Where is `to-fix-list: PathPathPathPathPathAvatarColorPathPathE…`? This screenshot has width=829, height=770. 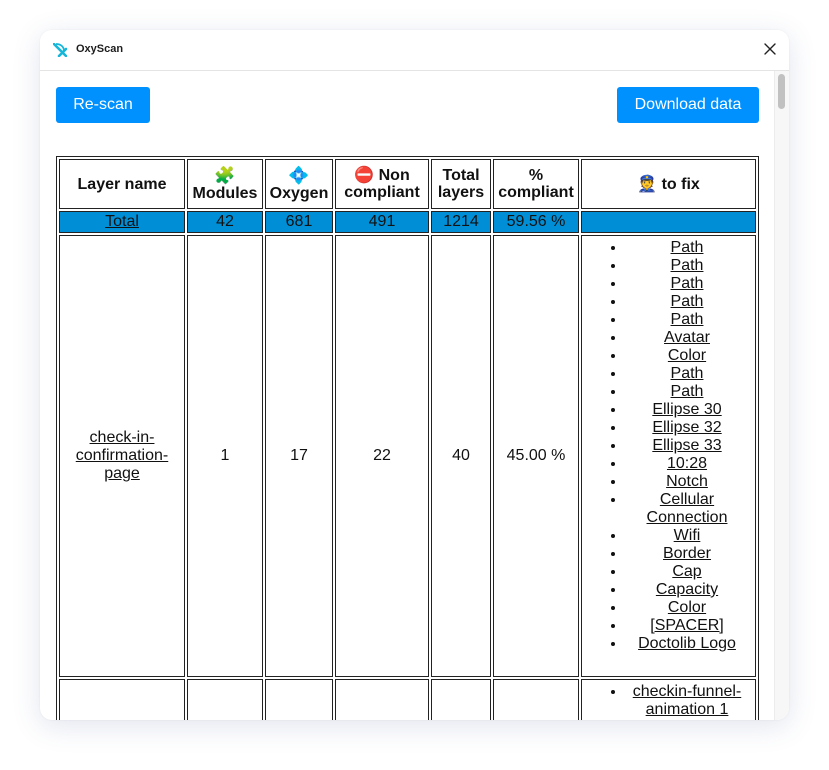 to-fix-list: PathPathPathPathPathAvatarColorPathPathE… is located at coordinates (668, 456).